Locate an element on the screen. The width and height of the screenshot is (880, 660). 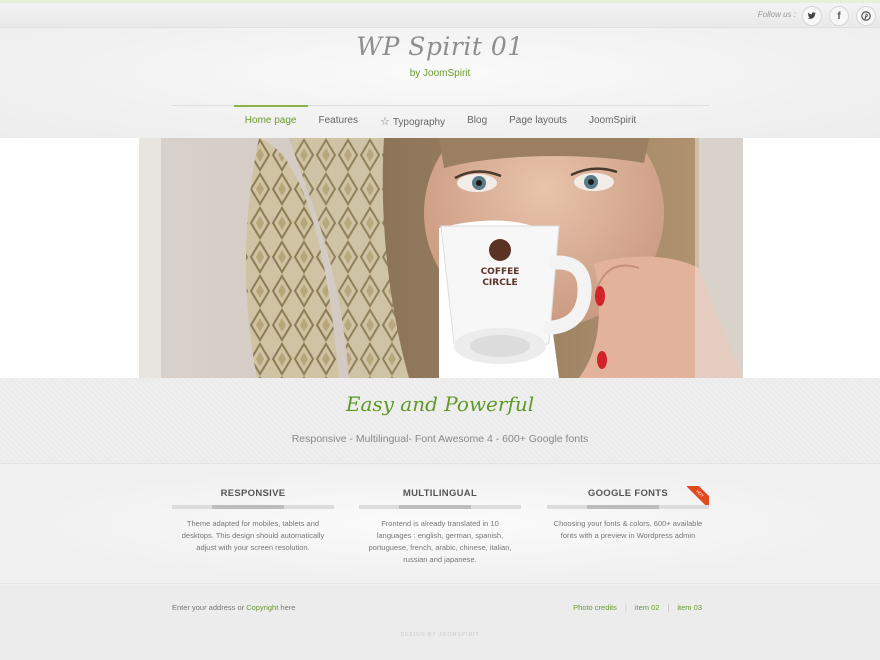
nav-item-joomspirit: JoomSpirit is located at coordinates (612, 122).